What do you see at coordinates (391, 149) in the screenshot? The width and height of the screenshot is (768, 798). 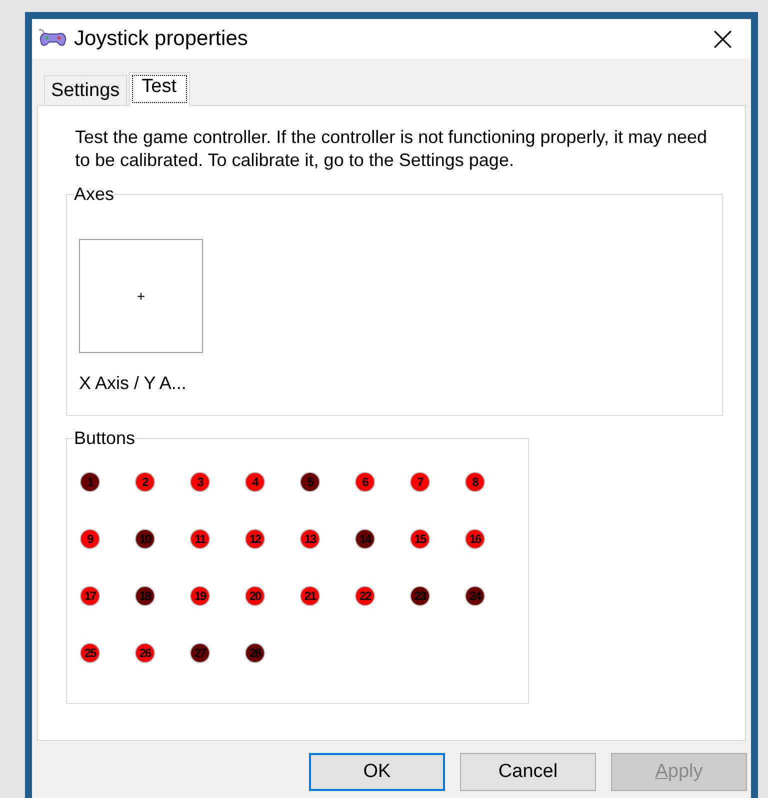 I see `instruction-text: Test the game controller. If the controller is not functioning properly, it may need to be calibrated. To calibrate it, go to the Settings page.` at bounding box center [391, 149].